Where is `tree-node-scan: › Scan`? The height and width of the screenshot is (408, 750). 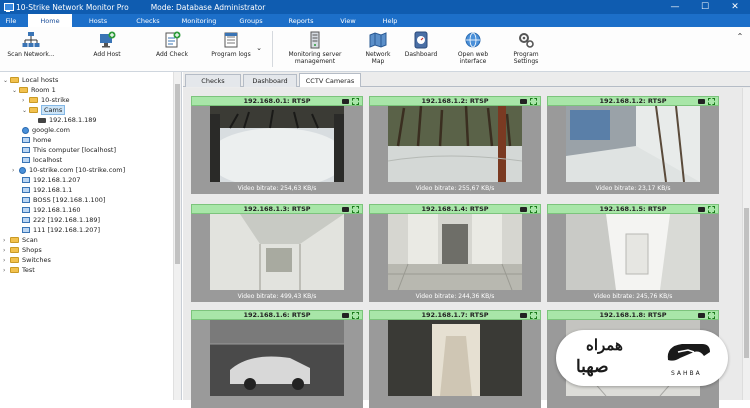 tree-node-scan: › Scan is located at coordinates (20, 240).